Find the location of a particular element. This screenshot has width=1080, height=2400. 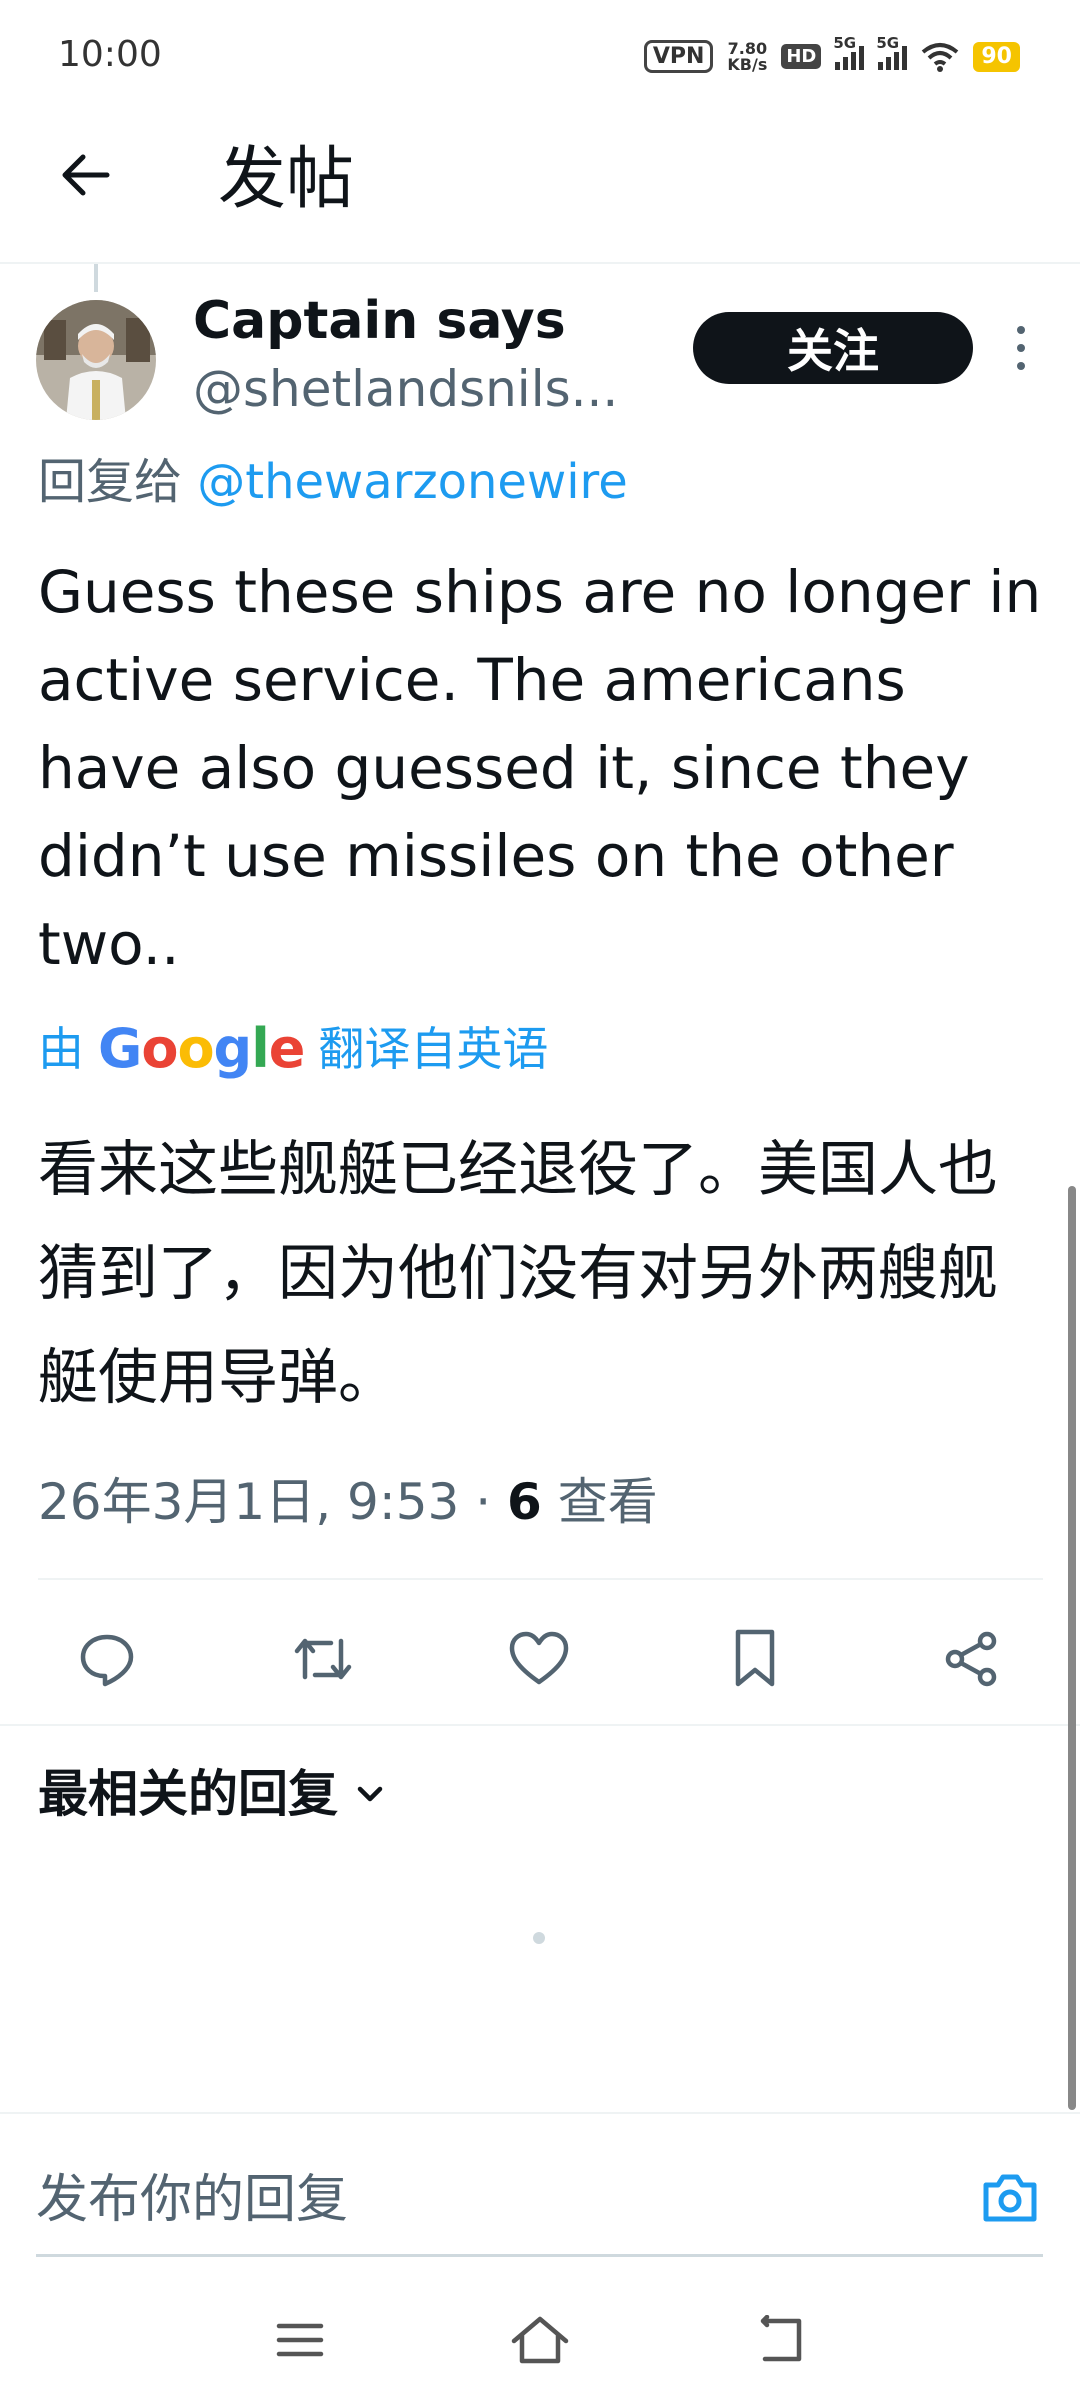

reply-input is located at coordinates (486, 2200).